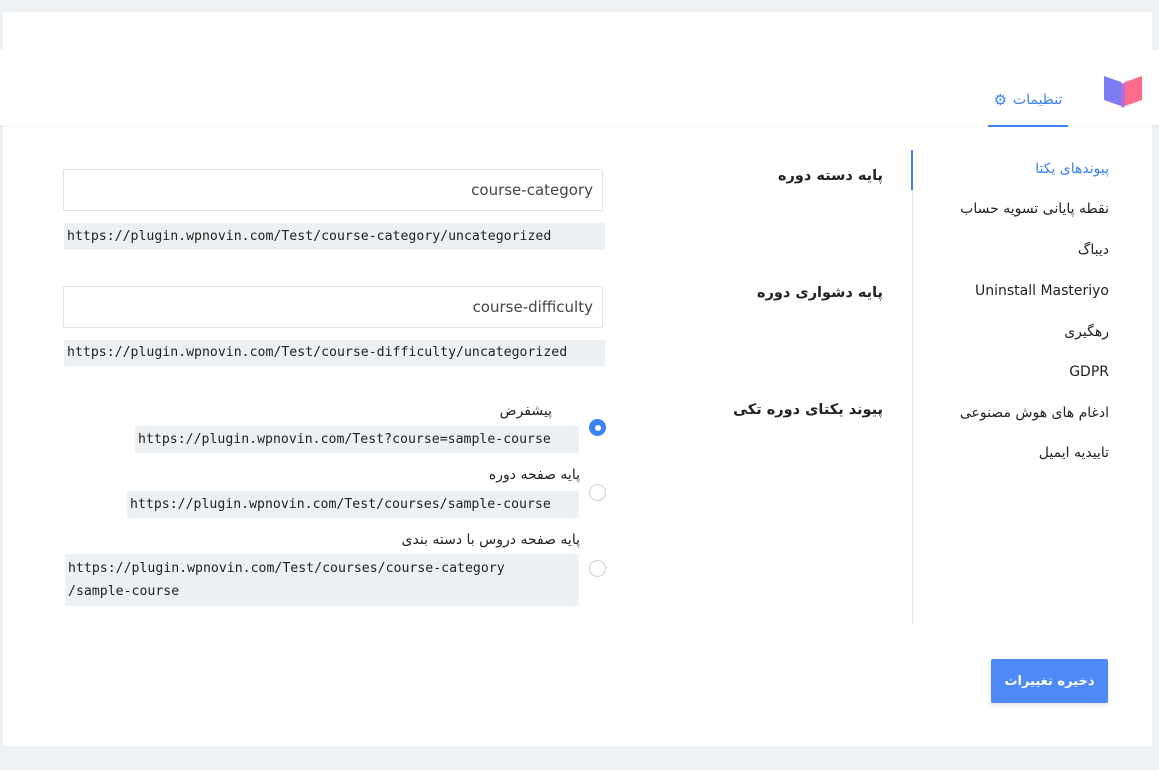  Describe the element at coordinates (333, 190) in the screenshot. I see `course-category-base-input` at that location.